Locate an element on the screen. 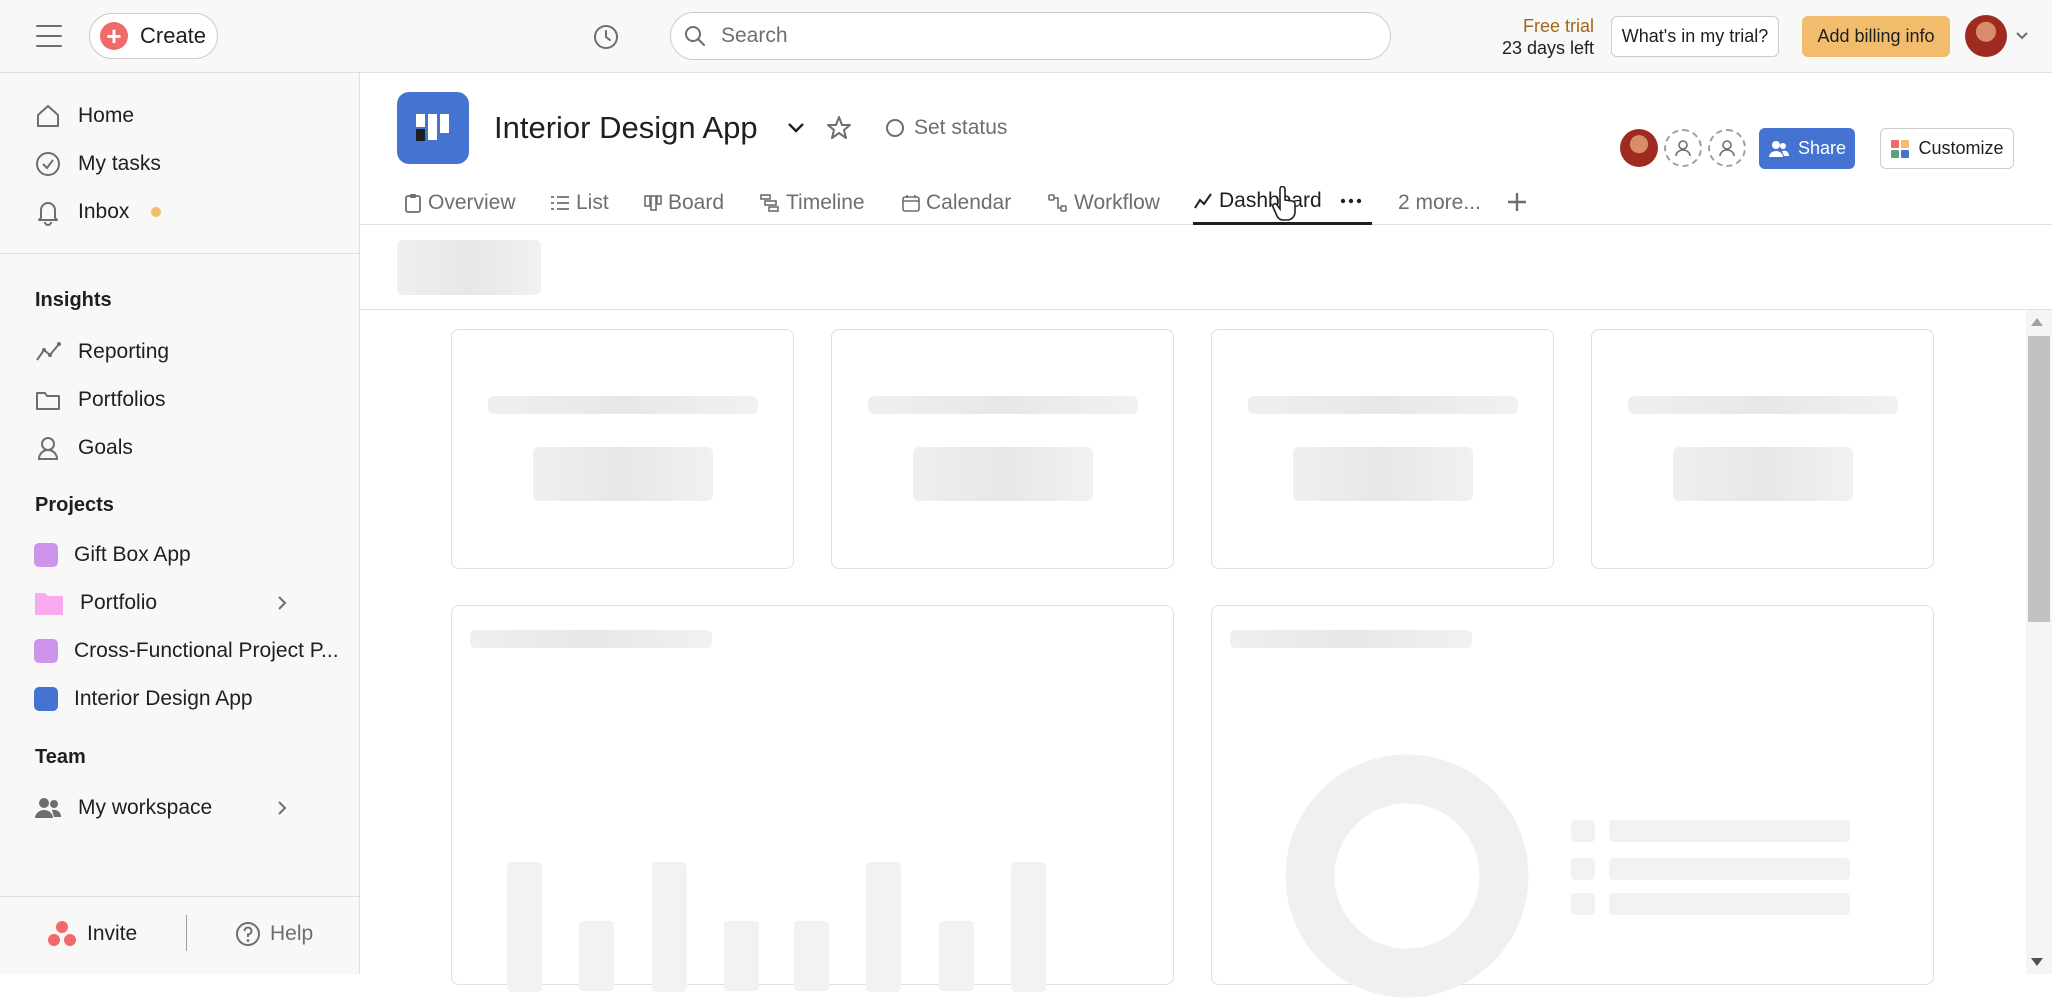  project-members is located at coordinates (1683, 148).